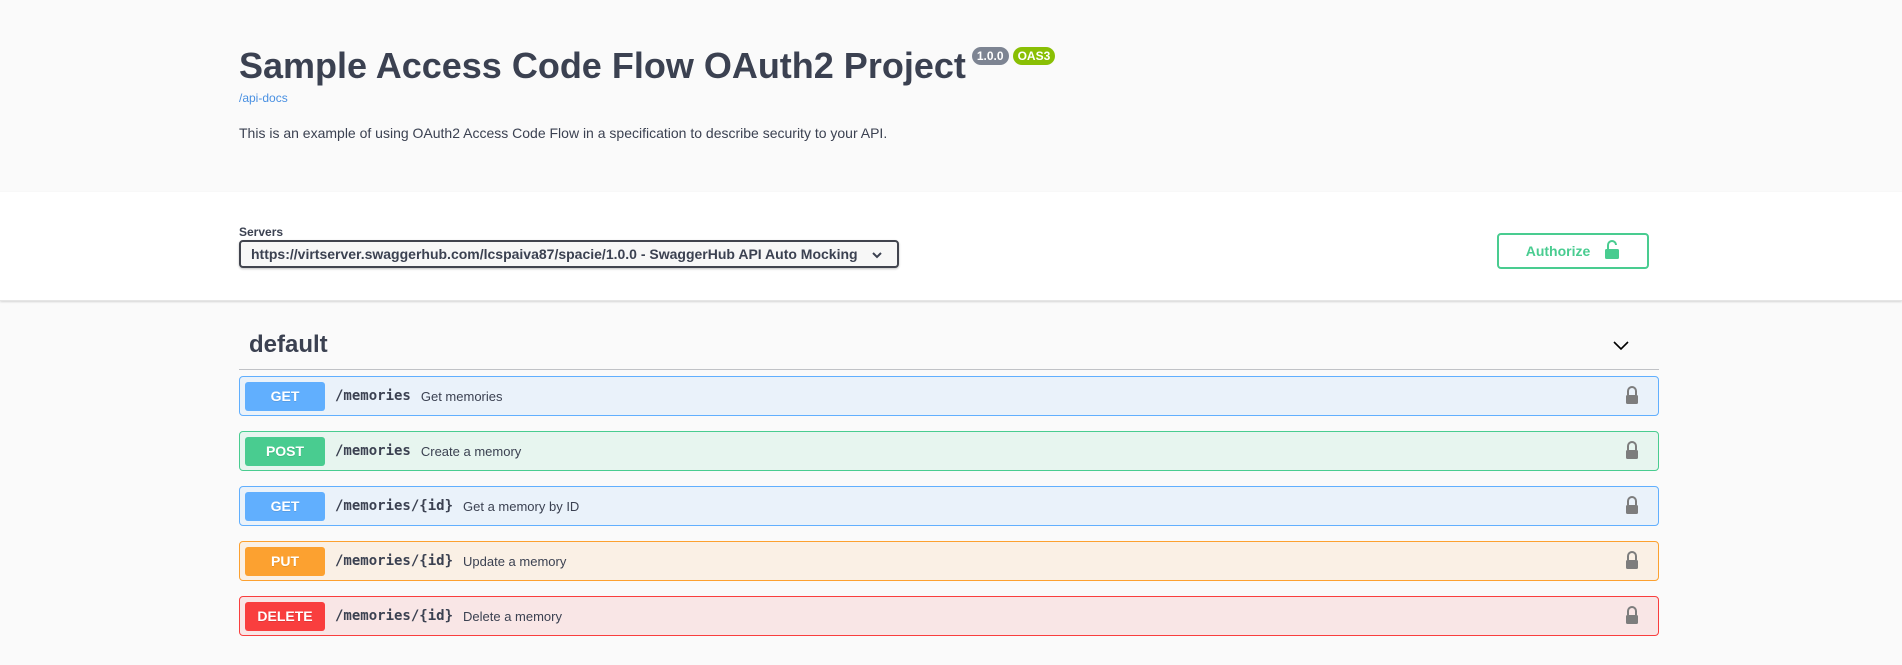  Describe the element at coordinates (949, 616) in the screenshot. I see `operation-delete-memory: DELETE /memories/{id} Delete a memory` at that location.